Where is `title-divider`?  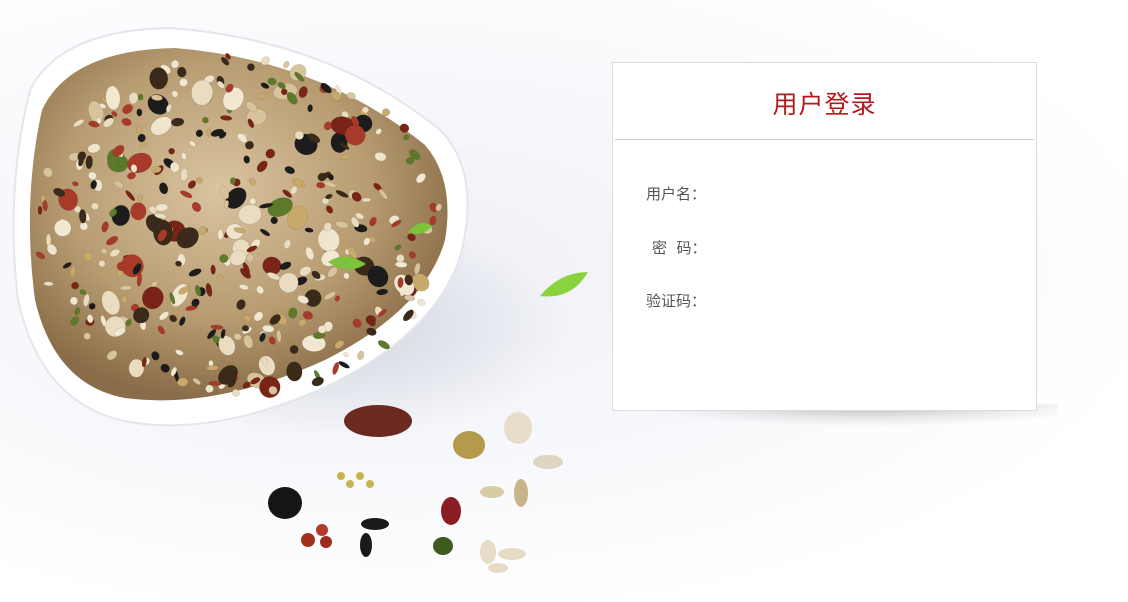
title-divider is located at coordinates (824, 139).